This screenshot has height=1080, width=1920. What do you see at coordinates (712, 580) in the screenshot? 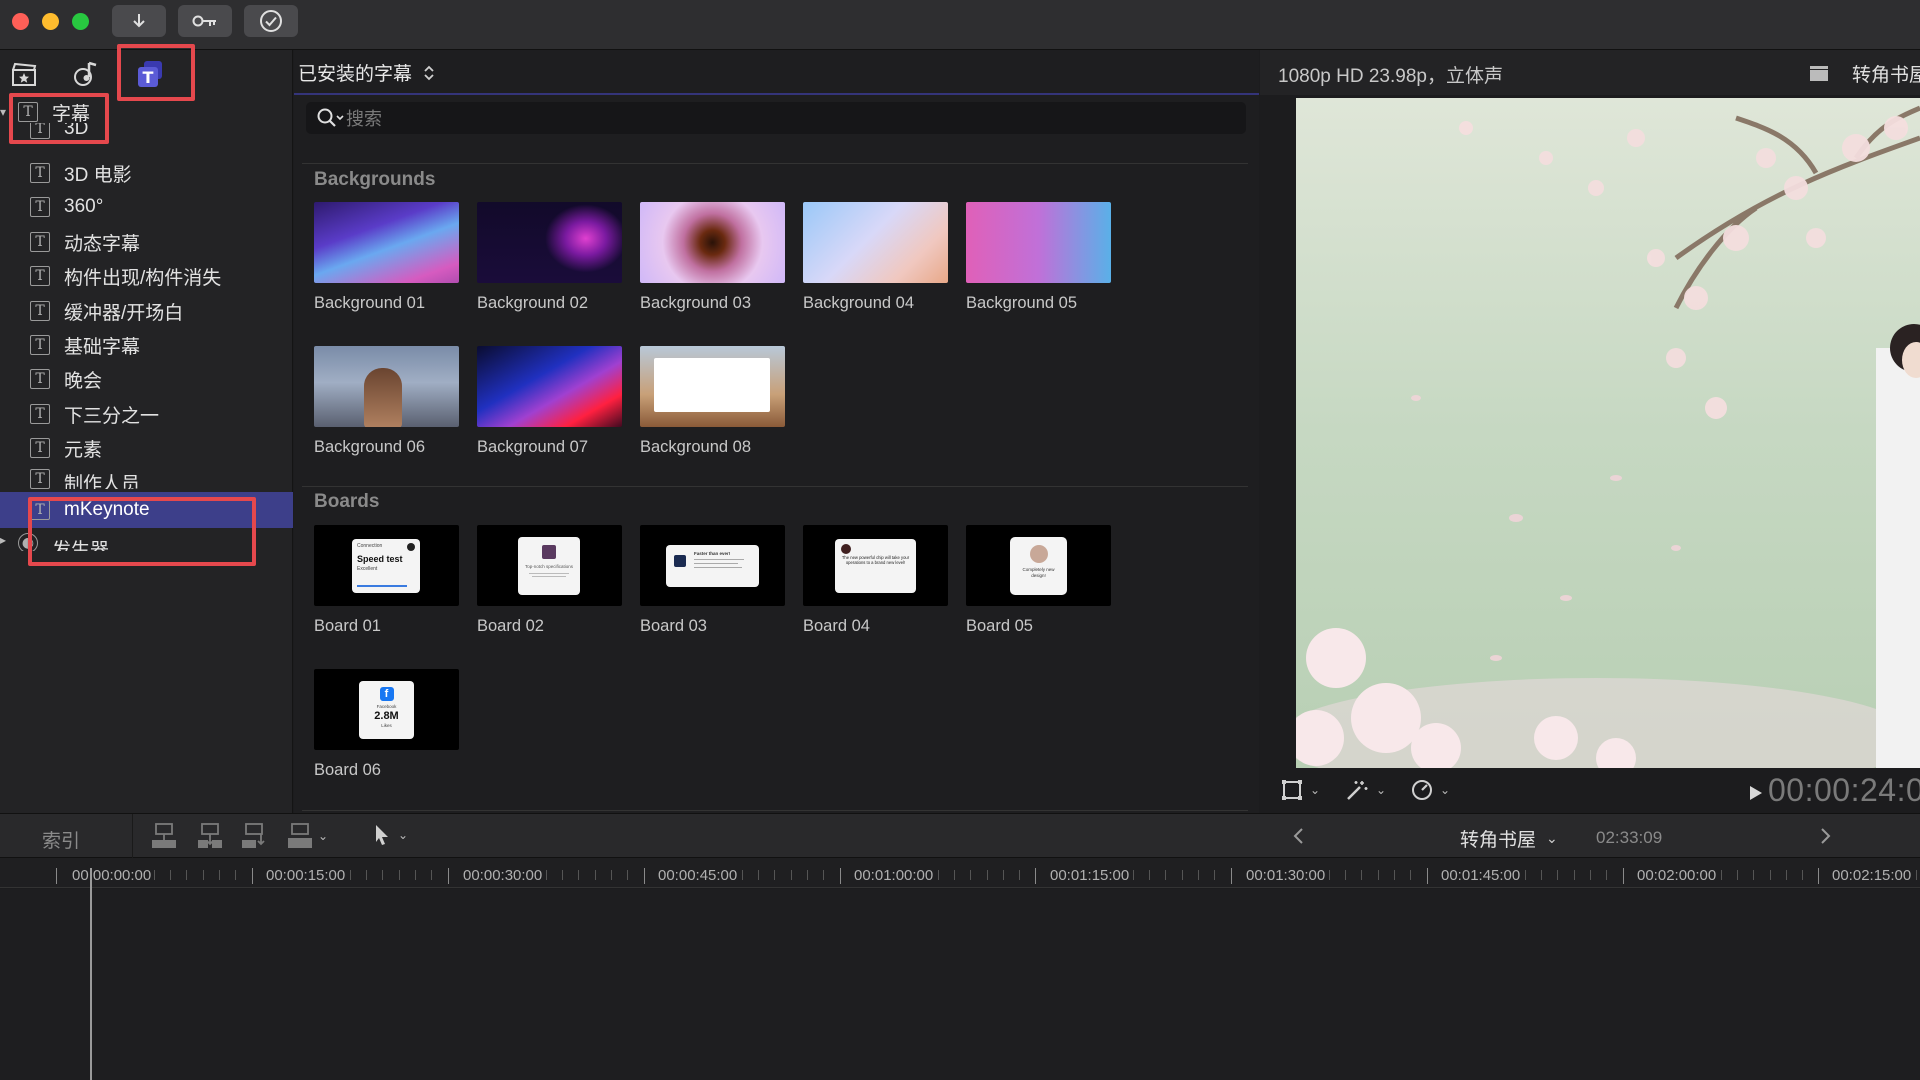
I see `title-tile-board-03: Faster than ever! Board 03` at bounding box center [712, 580].